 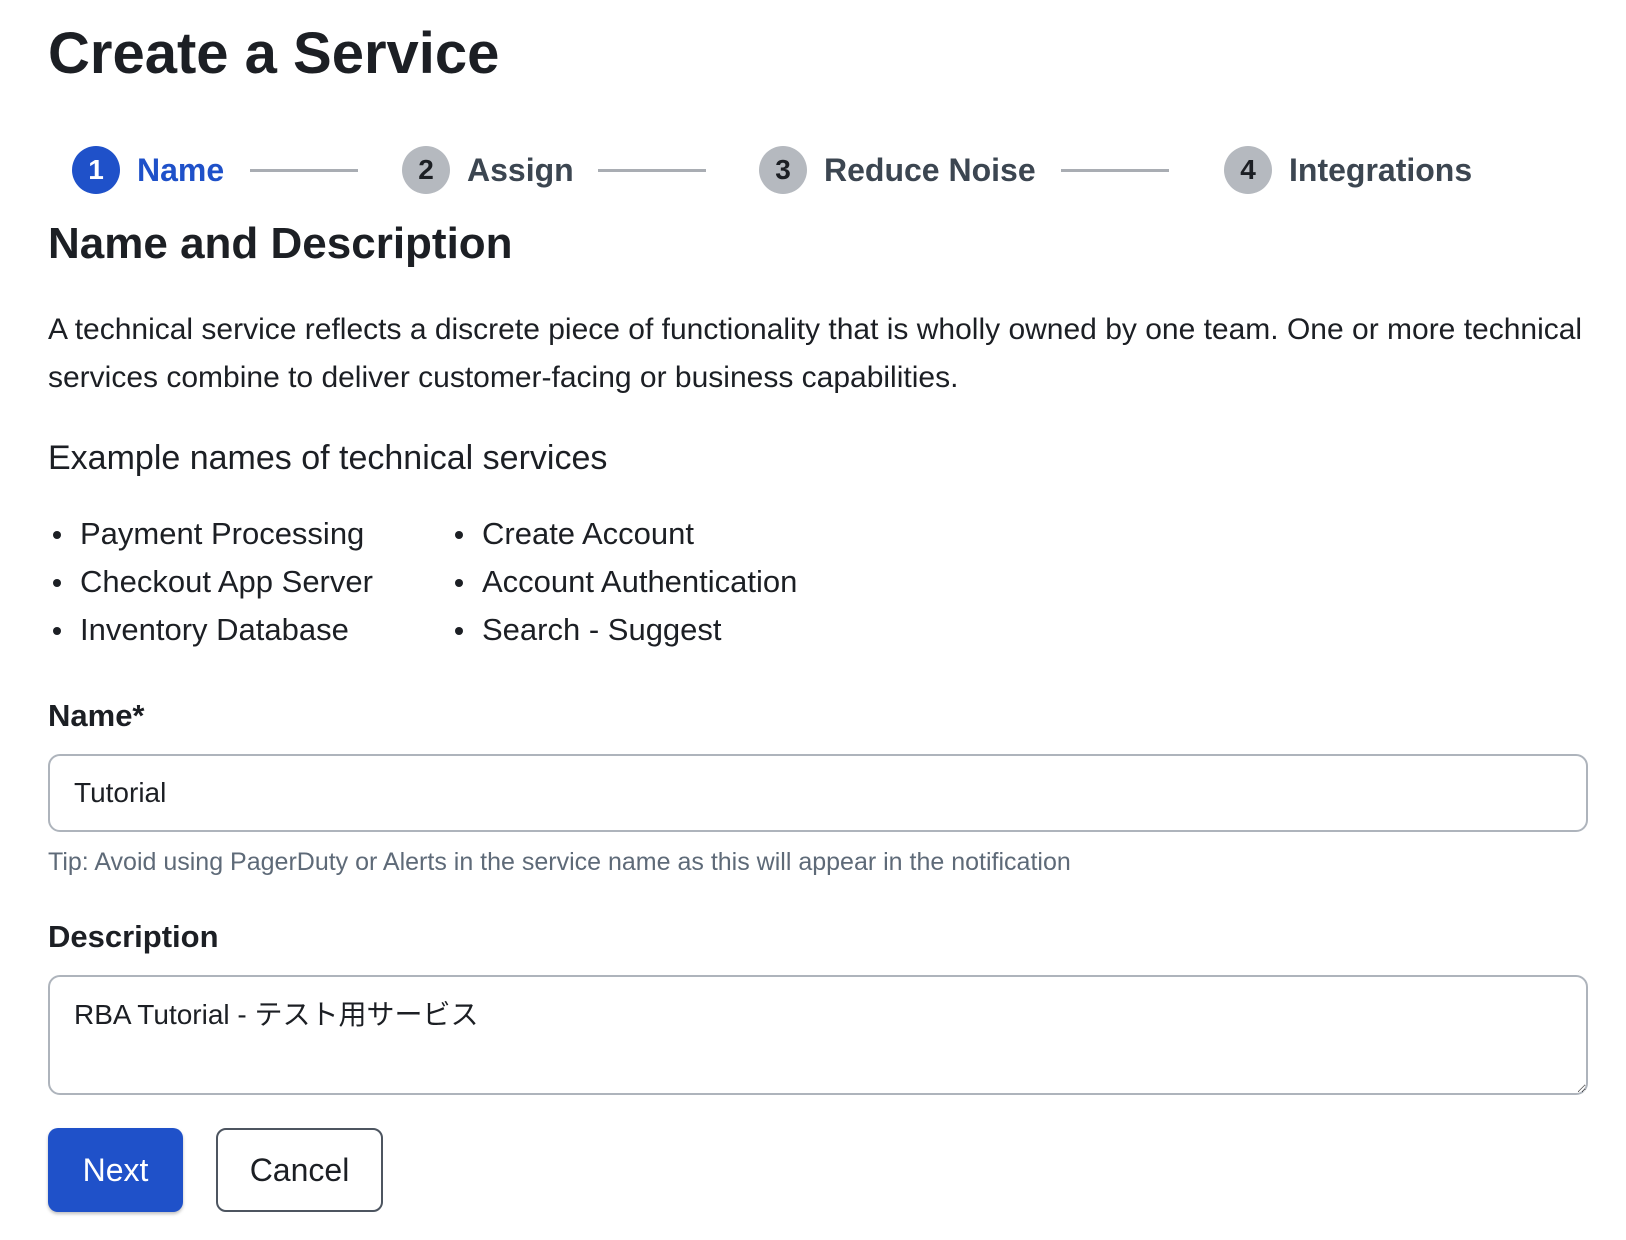 I want to click on description-label: Description, so click(x=133, y=936).